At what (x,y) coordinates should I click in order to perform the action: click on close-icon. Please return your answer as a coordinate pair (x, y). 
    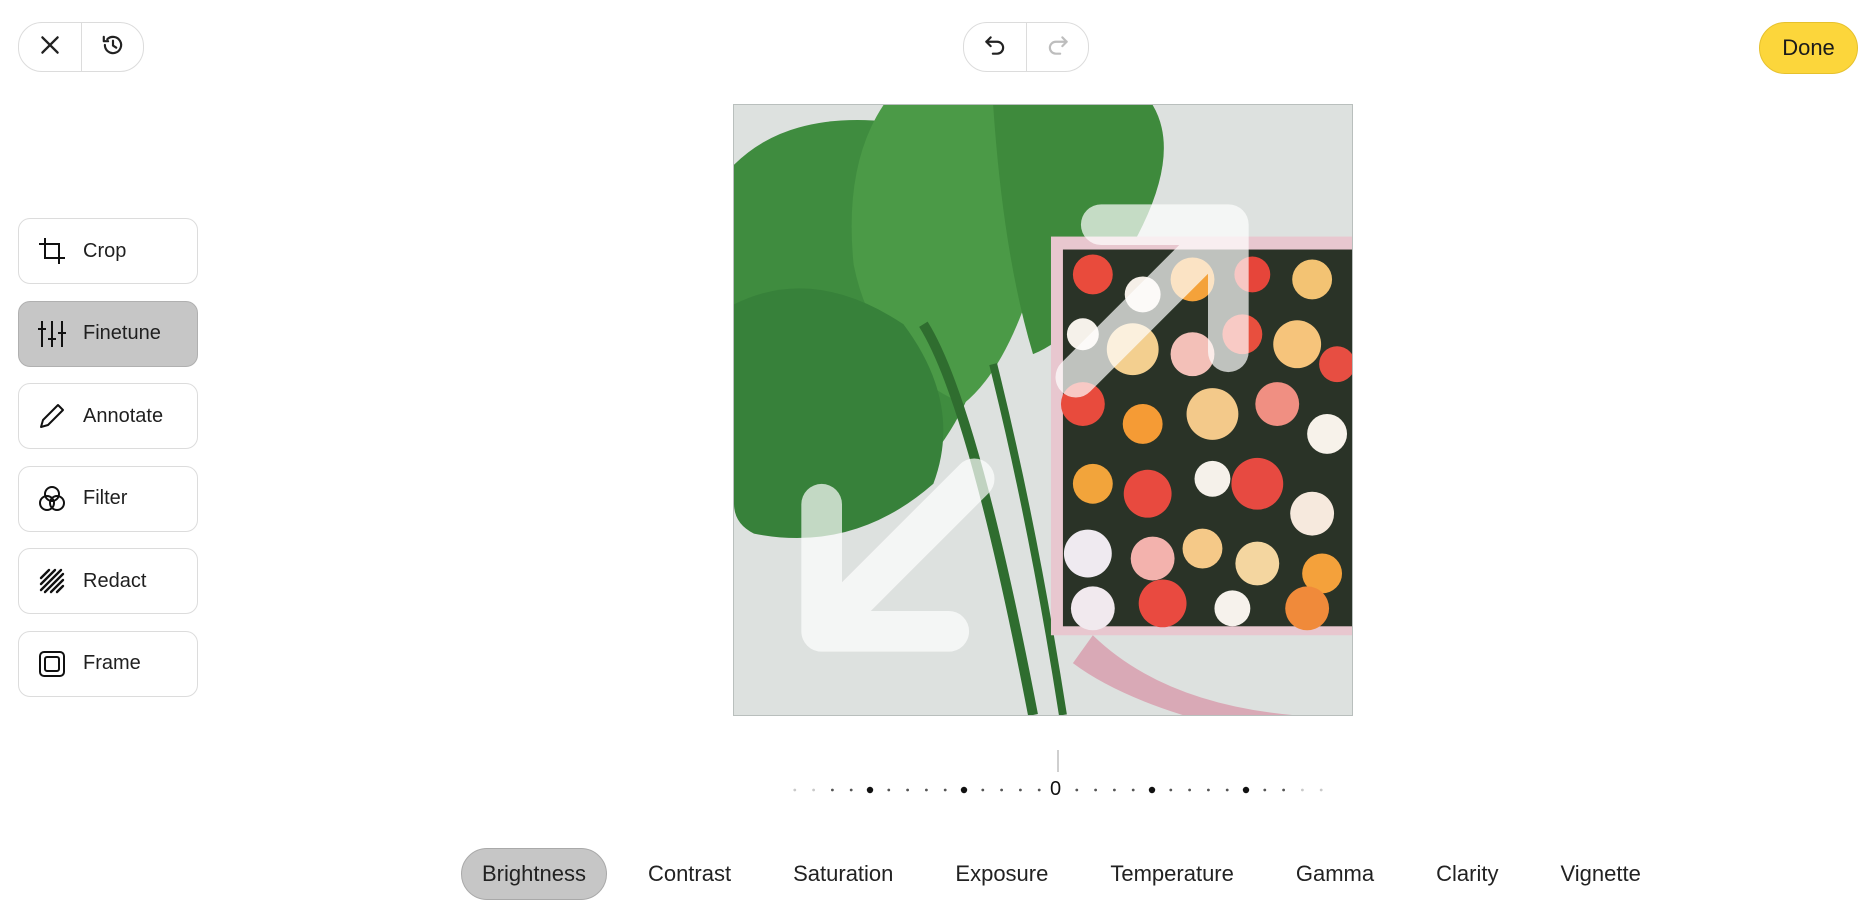
    Looking at the image, I should click on (50, 47).